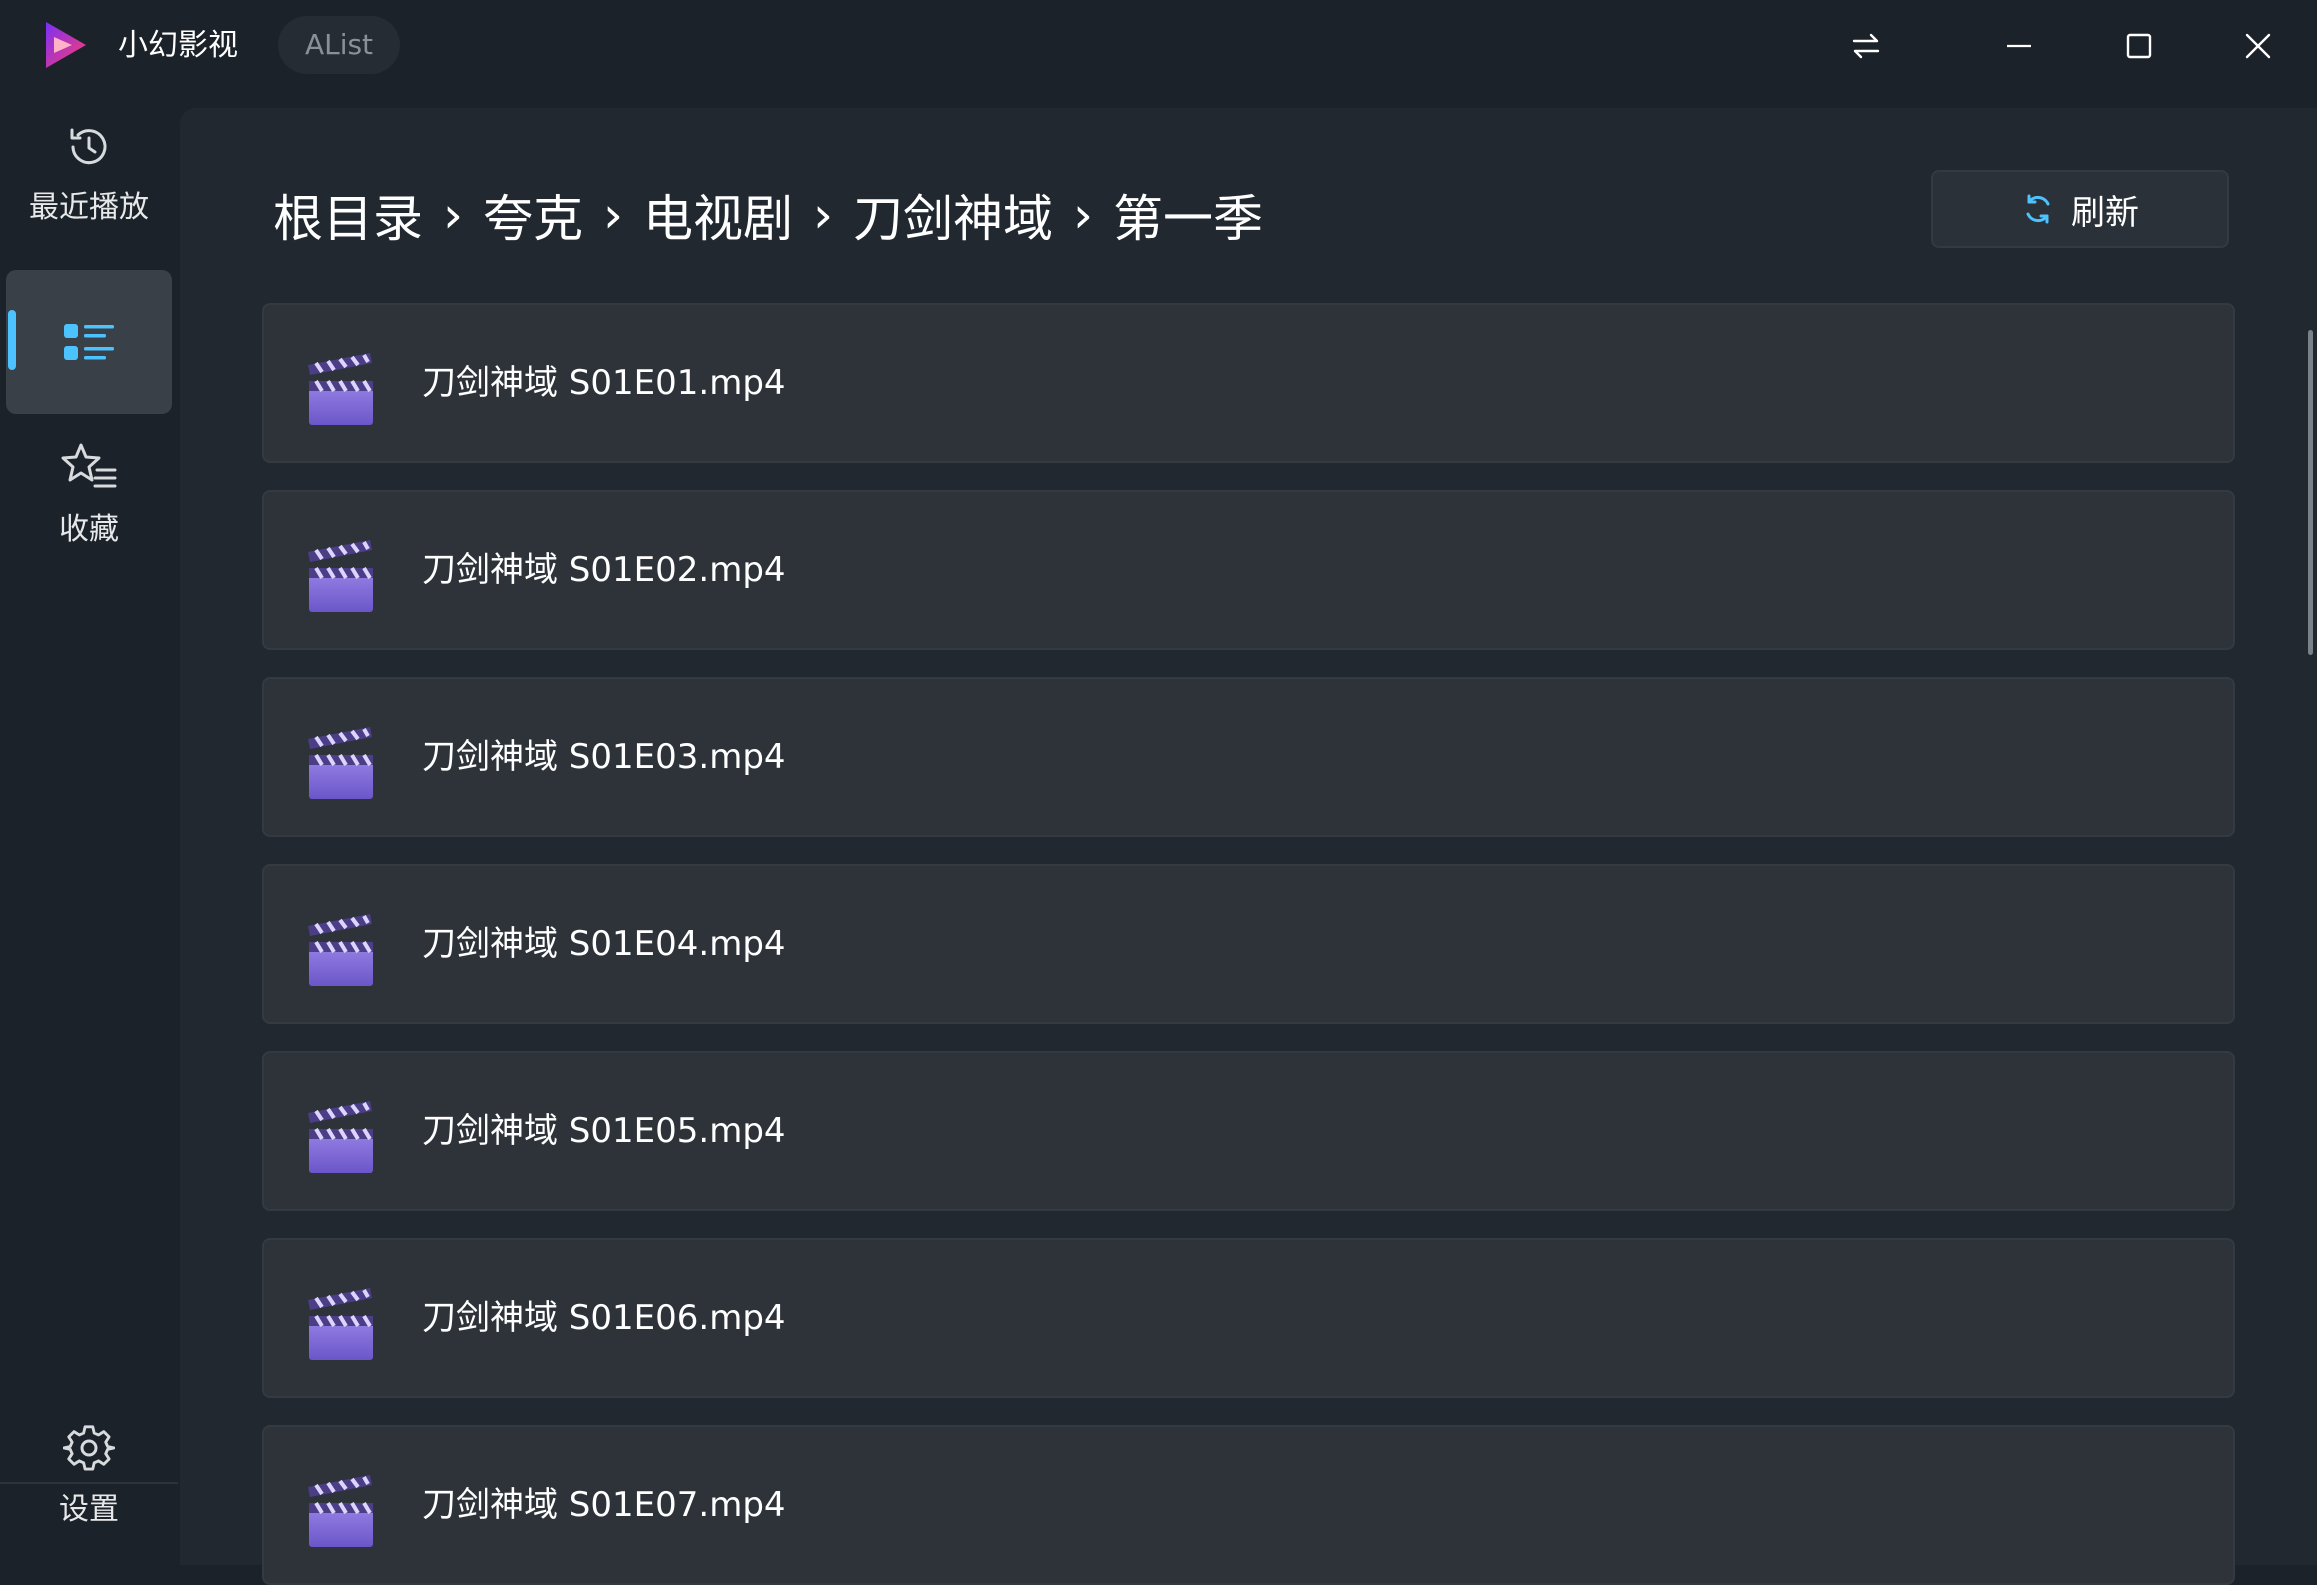 Image resolution: width=2317 pixels, height=1585 pixels. What do you see at coordinates (12, 340) in the screenshot?
I see `active-indicator` at bounding box center [12, 340].